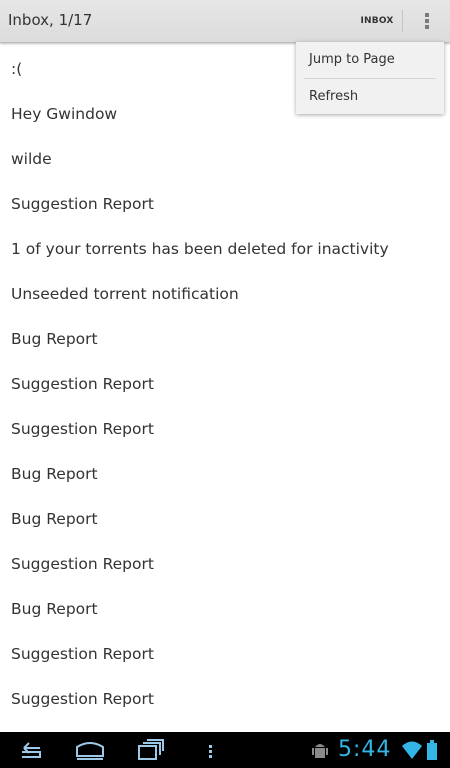 The height and width of the screenshot is (768, 450). Describe the element at coordinates (320, 751) in the screenshot. I see `android-debug-icon` at that location.